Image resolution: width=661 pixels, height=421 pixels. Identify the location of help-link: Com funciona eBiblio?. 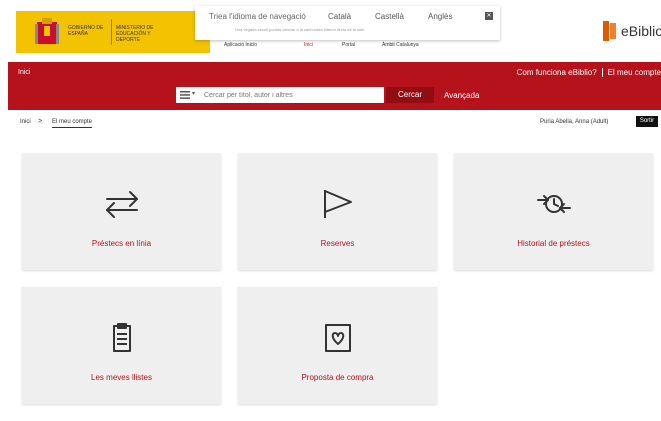
(557, 72).